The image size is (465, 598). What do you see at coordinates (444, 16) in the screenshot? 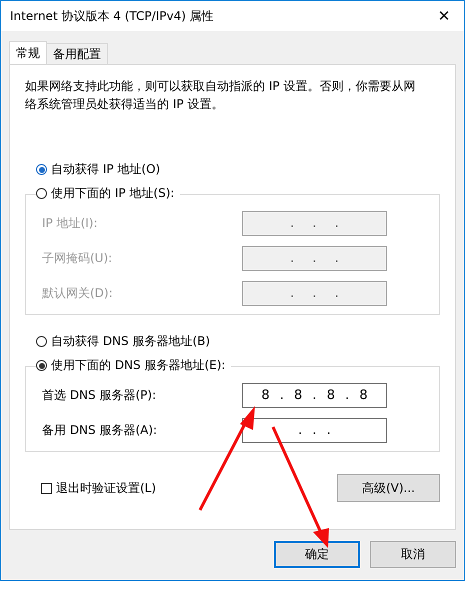
I see `close-button: ✕` at bounding box center [444, 16].